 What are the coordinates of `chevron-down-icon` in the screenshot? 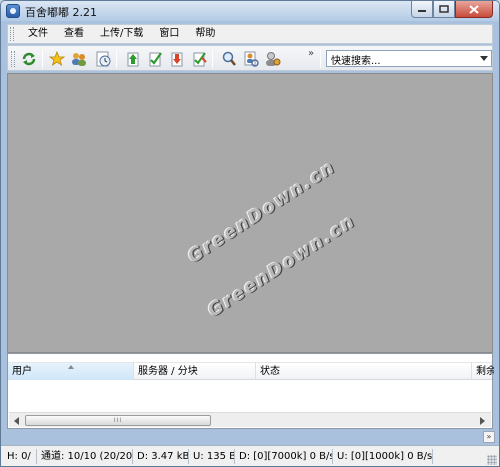 It's located at (484, 58).